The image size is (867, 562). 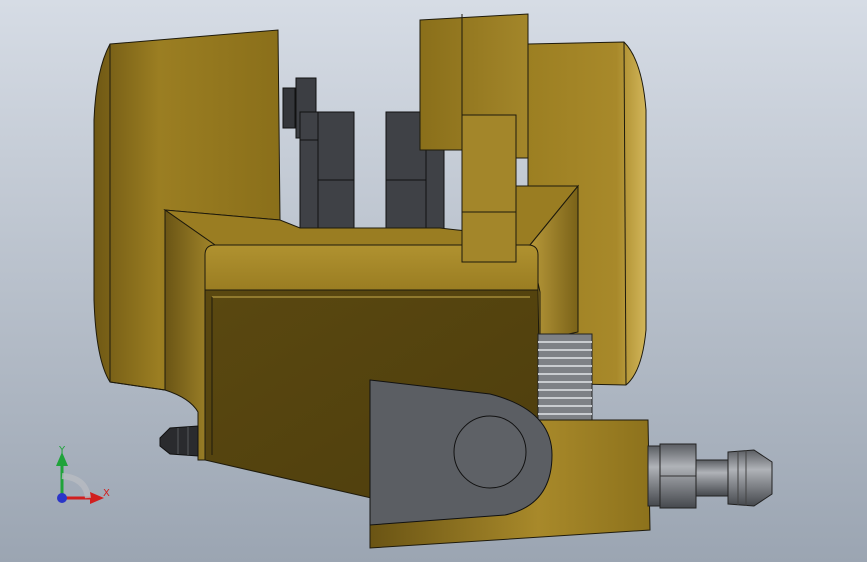 I want to click on x-axis-label: X, so click(x=106, y=493).